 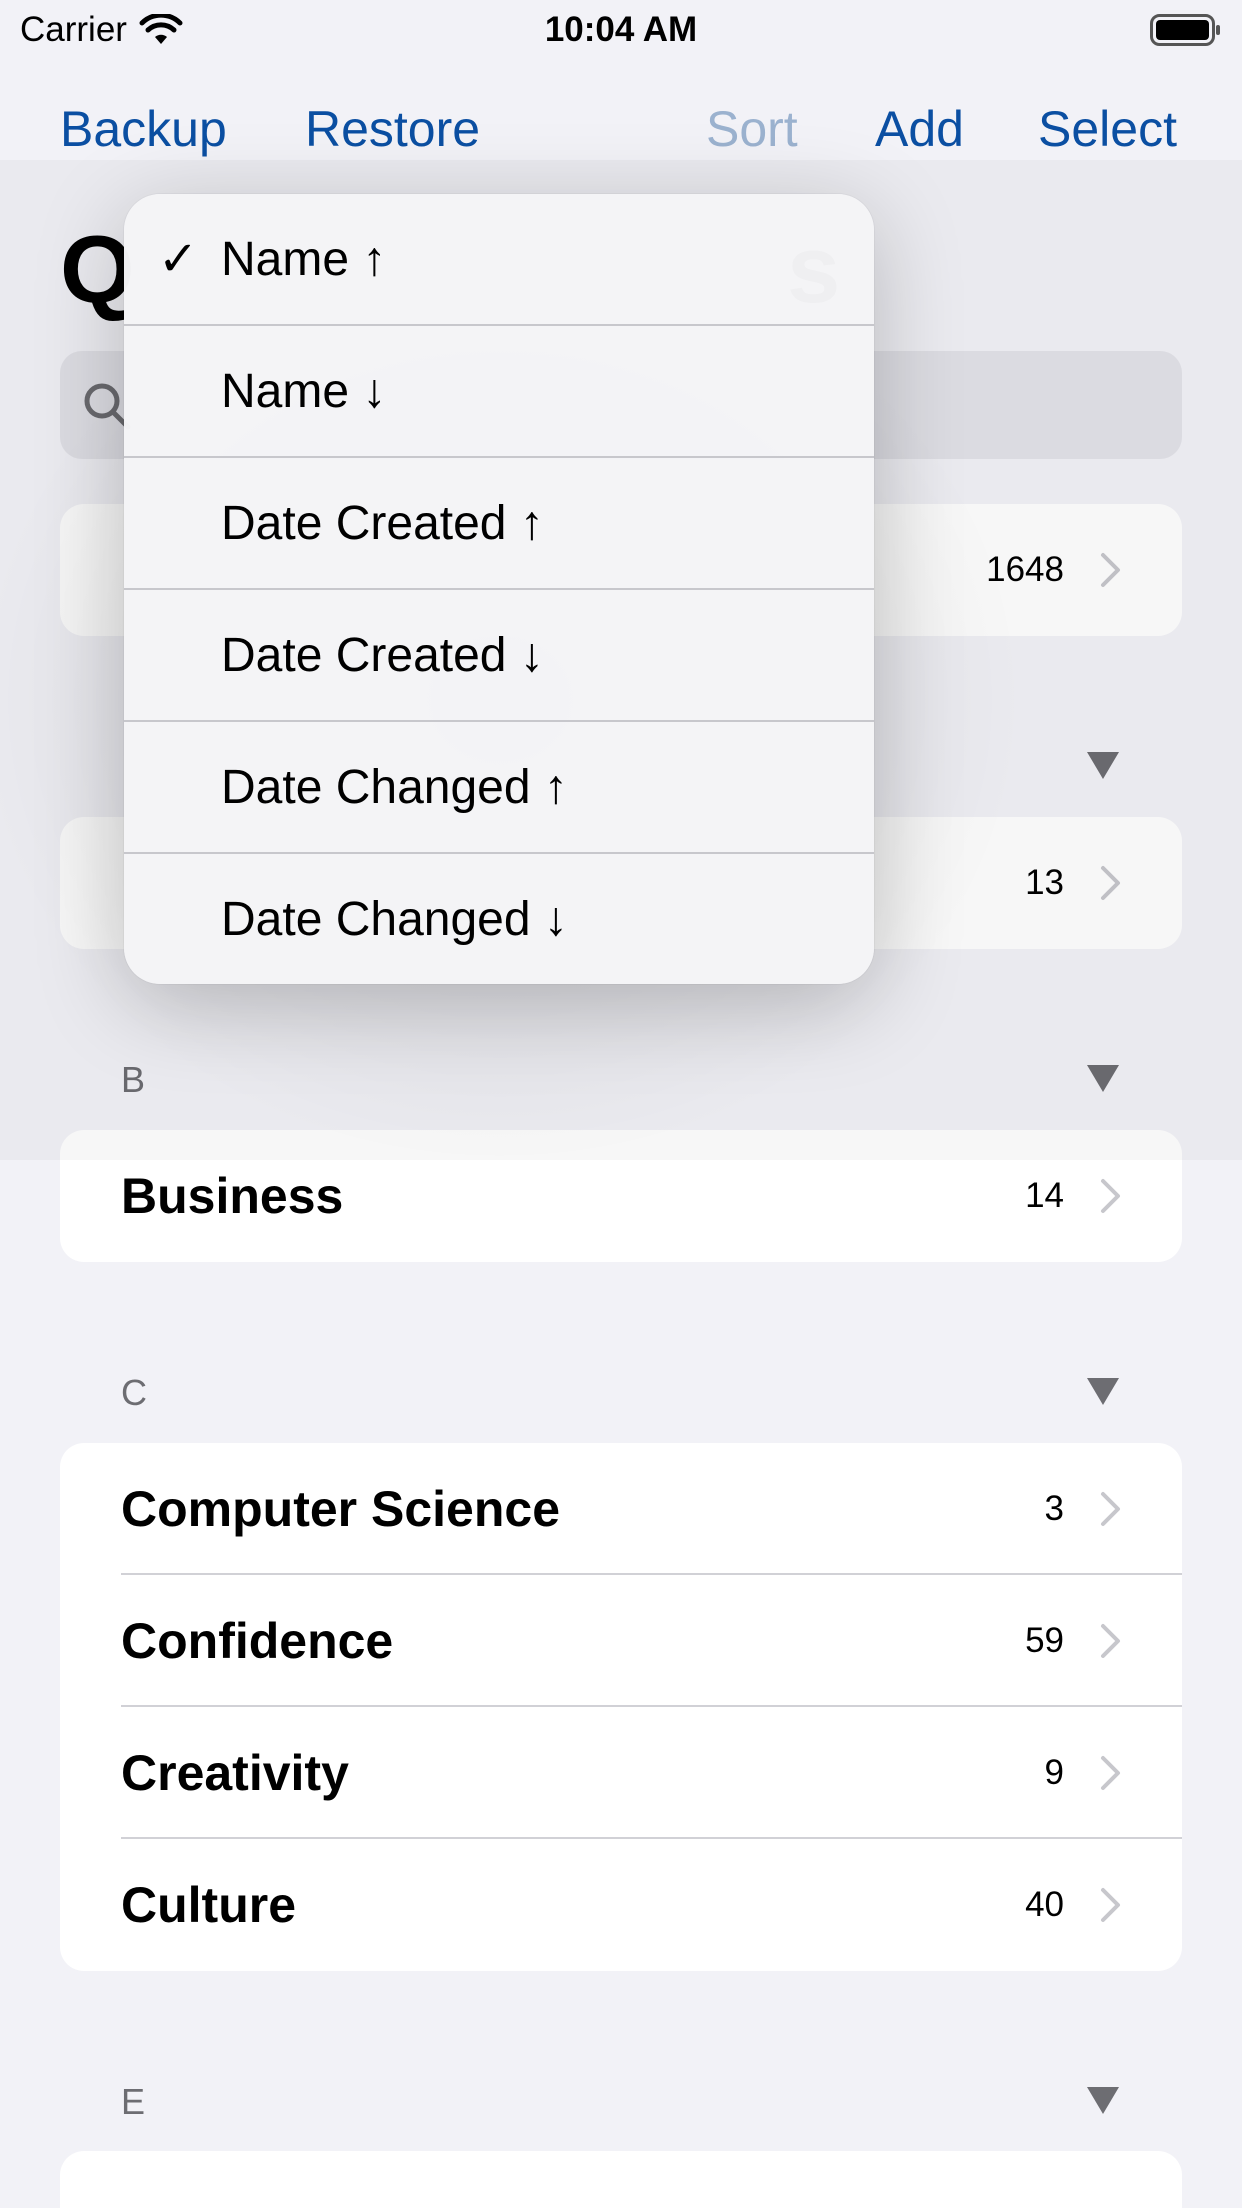 I want to click on item-count: 40, so click(x=1044, y=1904).